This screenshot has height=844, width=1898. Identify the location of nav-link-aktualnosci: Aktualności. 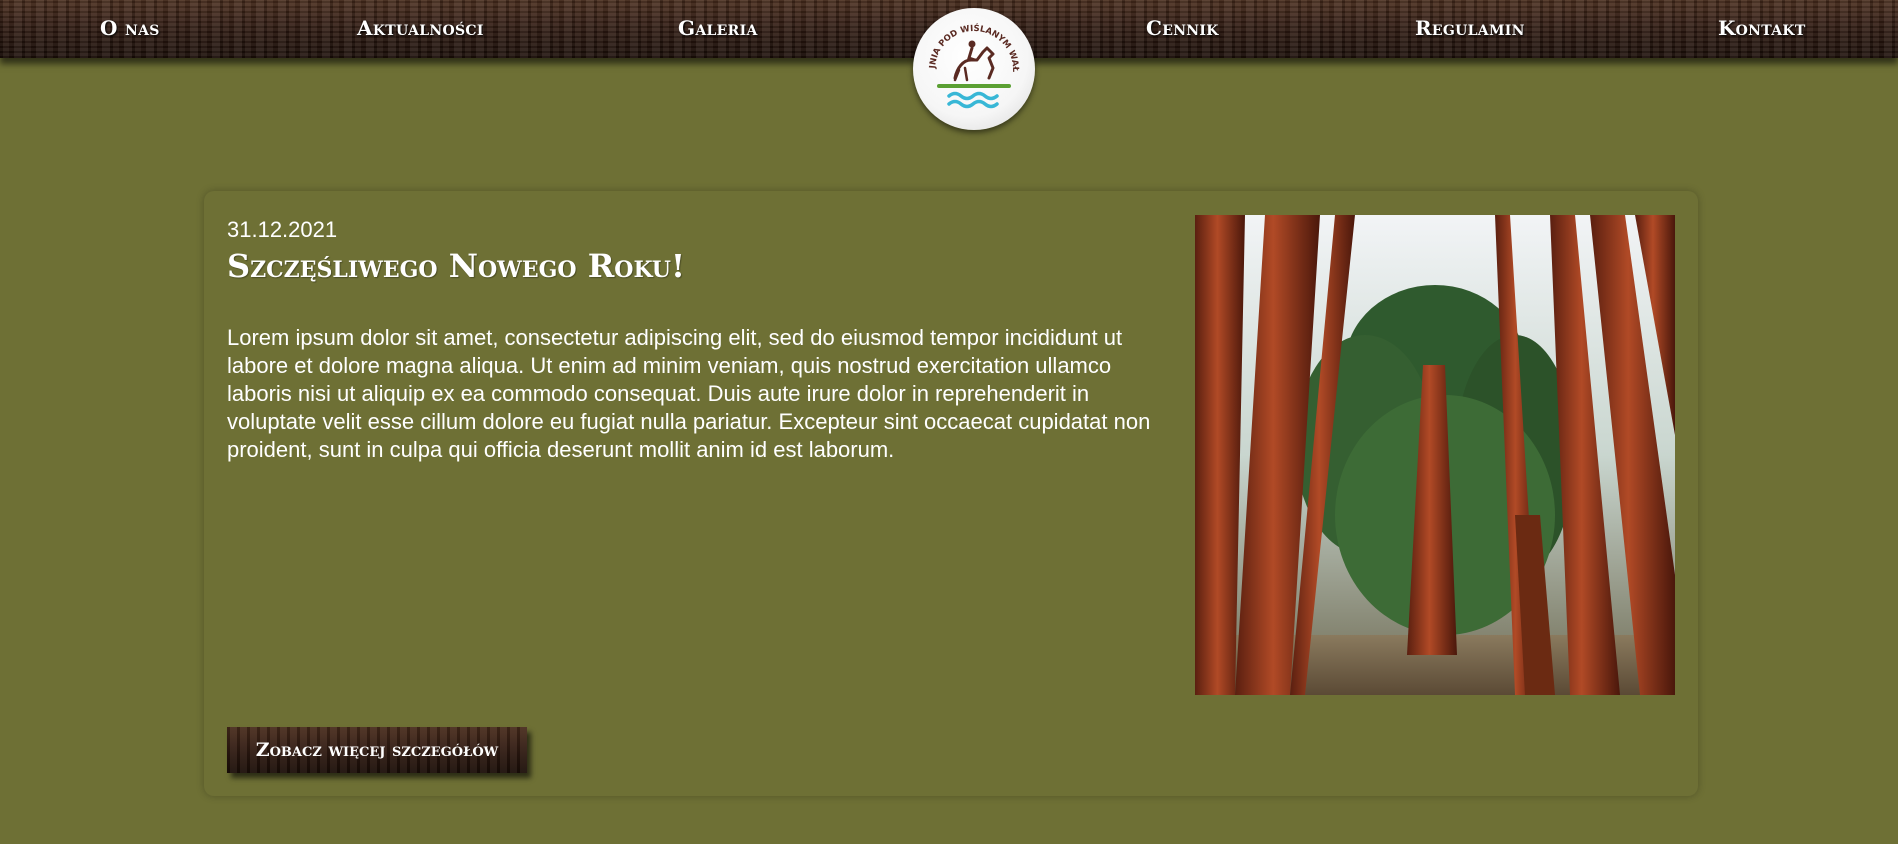
(420, 28).